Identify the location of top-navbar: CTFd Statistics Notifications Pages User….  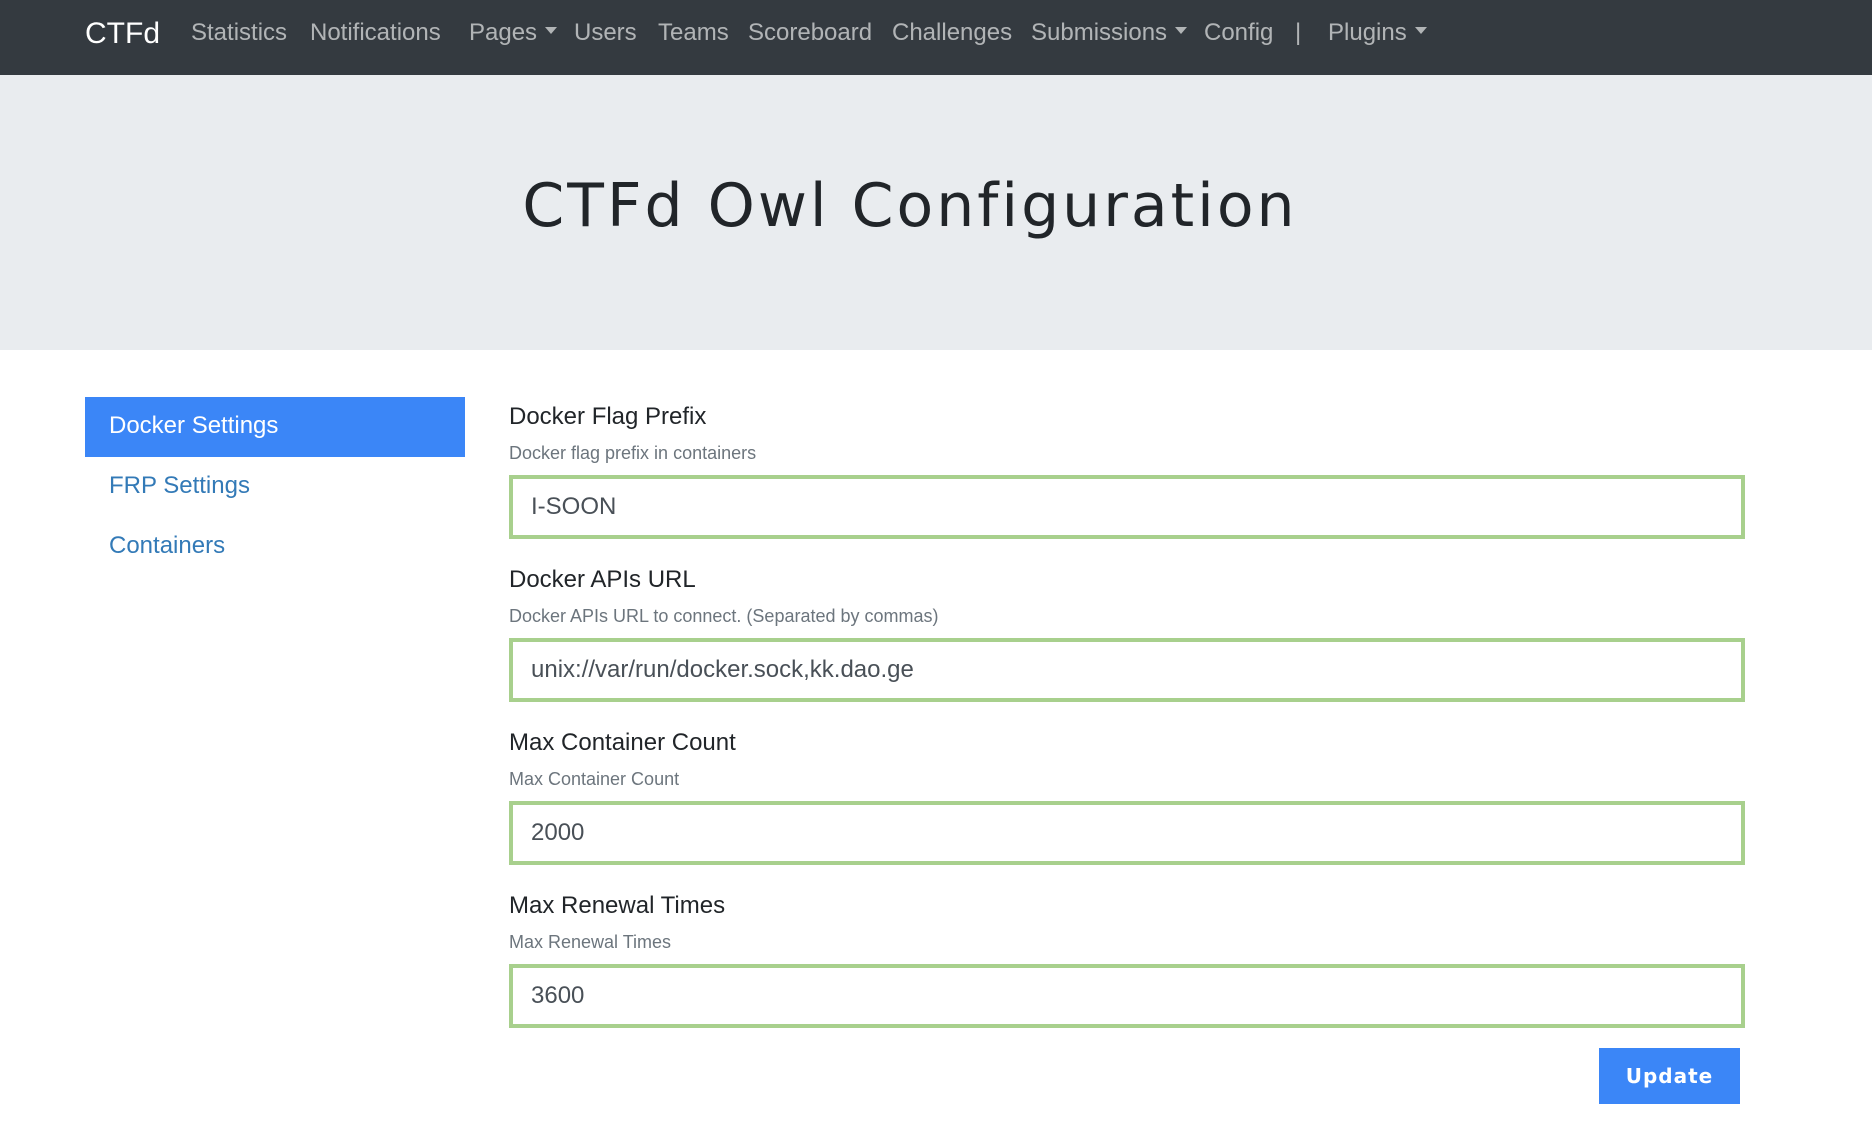
(936, 37).